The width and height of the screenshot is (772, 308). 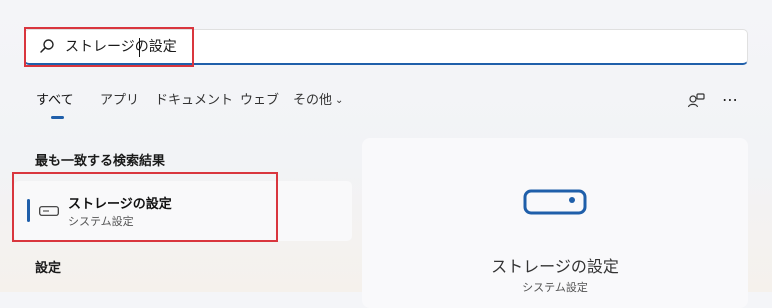 What do you see at coordinates (57, 117) in the screenshot?
I see `active-tab-indicator` at bounding box center [57, 117].